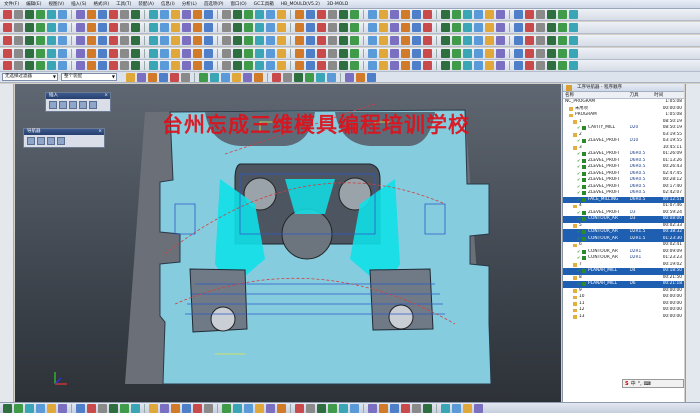 The image size is (700, 413). Describe the element at coordinates (53, 105) in the screenshot. I see `create-program-icon` at that location.